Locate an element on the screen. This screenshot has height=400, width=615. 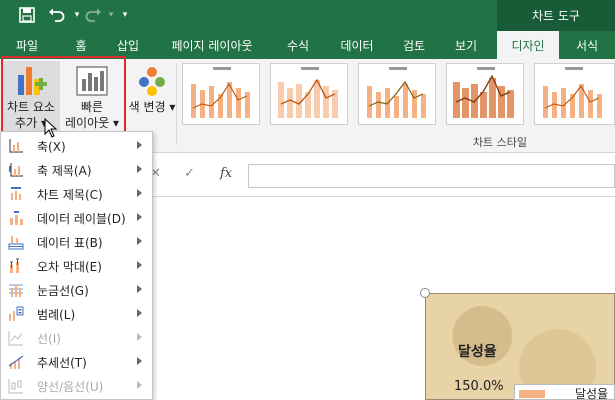
save-icon is located at coordinates (27, 15).